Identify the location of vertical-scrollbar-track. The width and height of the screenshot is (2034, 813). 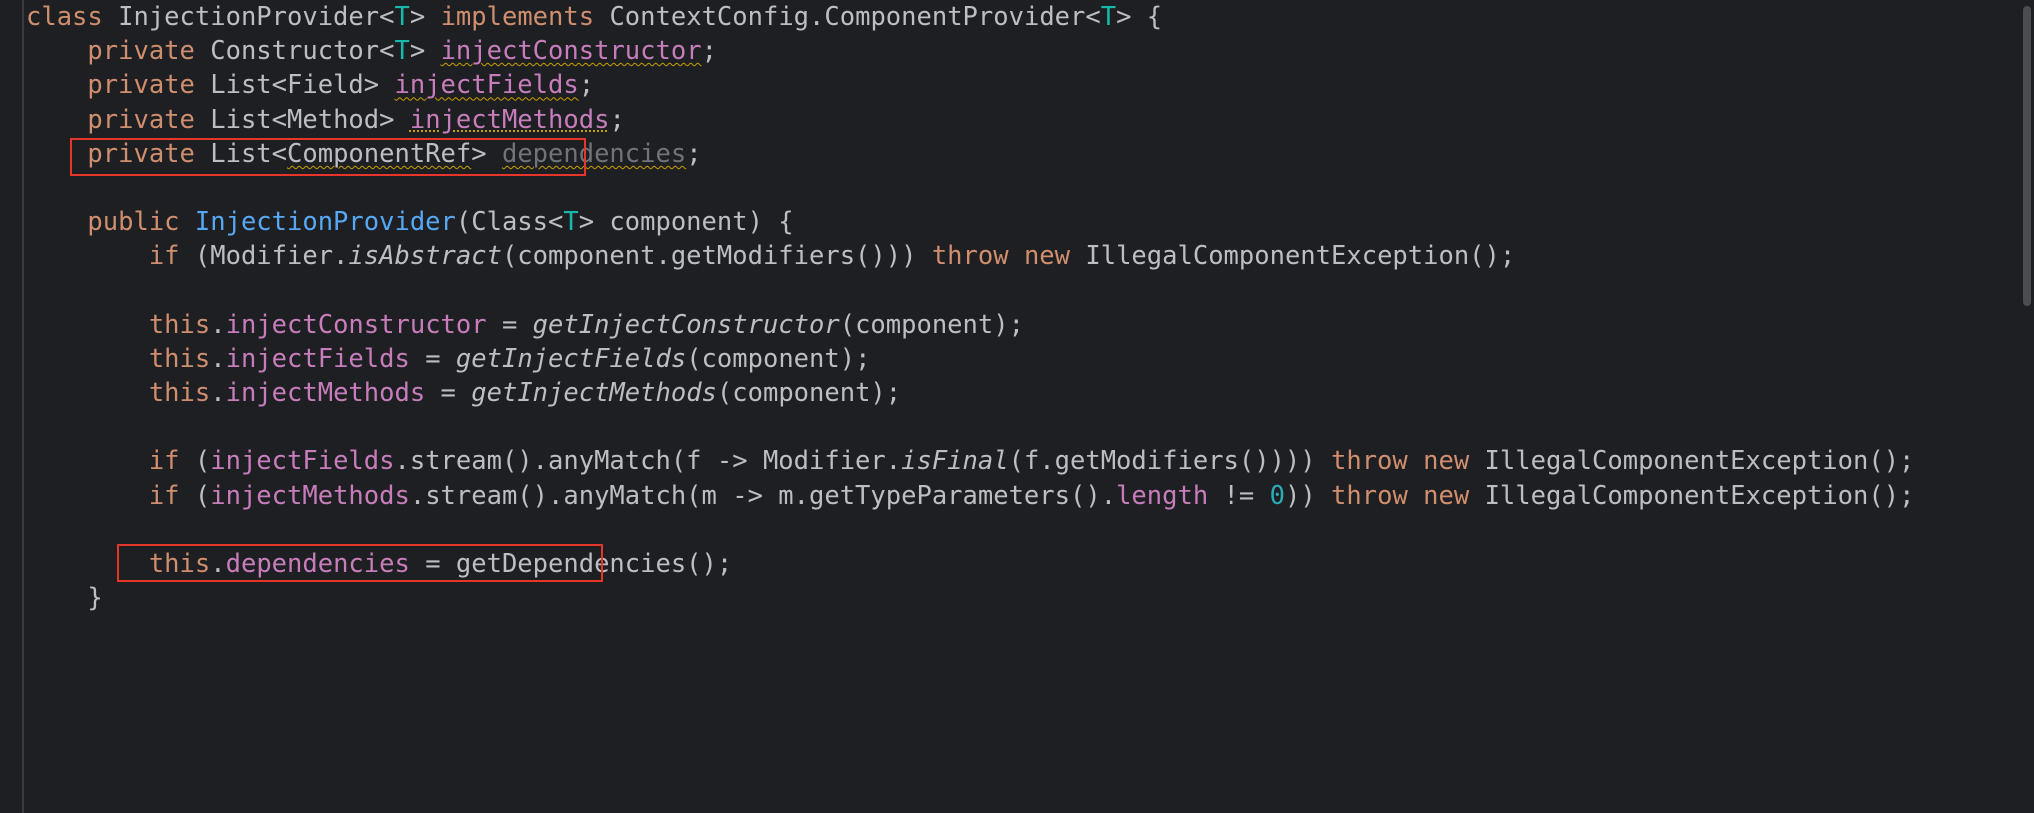
(2027, 406).